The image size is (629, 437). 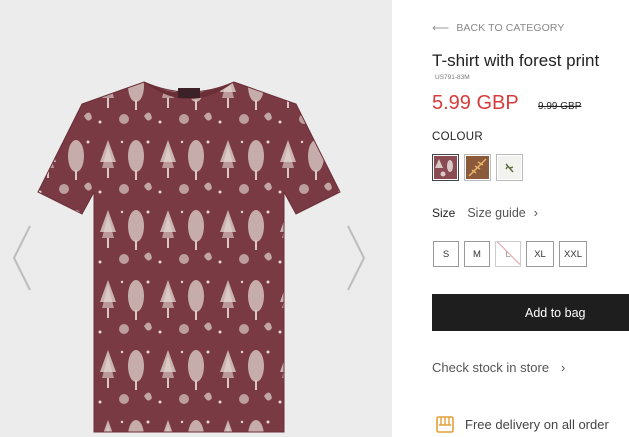 What do you see at coordinates (356, 258) in the screenshot?
I see `chevron-right-icon` at bounding box center [356, 258].